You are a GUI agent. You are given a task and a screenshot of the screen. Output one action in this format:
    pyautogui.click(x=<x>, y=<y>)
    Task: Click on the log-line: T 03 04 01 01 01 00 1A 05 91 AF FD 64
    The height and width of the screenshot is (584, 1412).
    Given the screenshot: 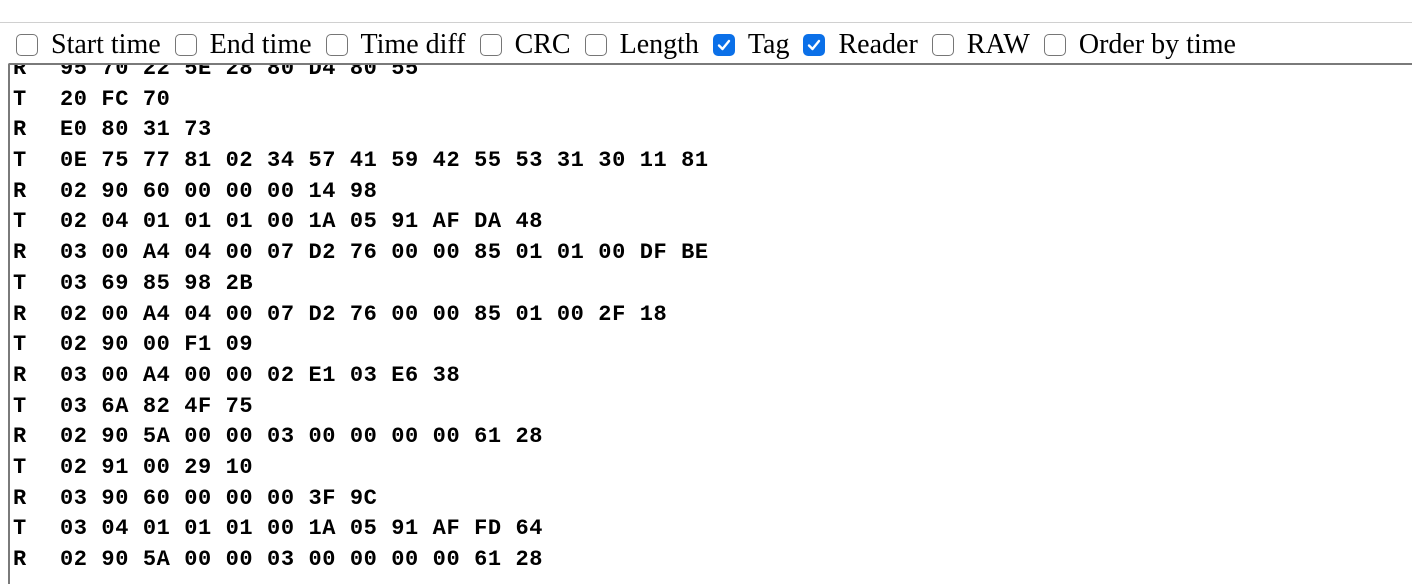 What is the action you would take?
    pyautogui.click(x=361, y=529)
    